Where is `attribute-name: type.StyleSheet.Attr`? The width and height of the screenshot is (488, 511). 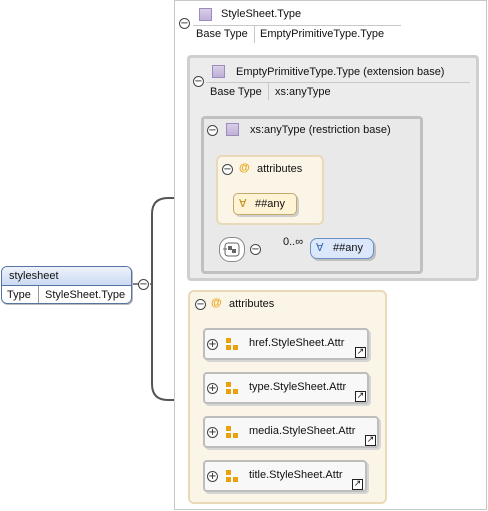
attribute-name: type.StyleSheet.Attr is located at coordinates (298, 387).